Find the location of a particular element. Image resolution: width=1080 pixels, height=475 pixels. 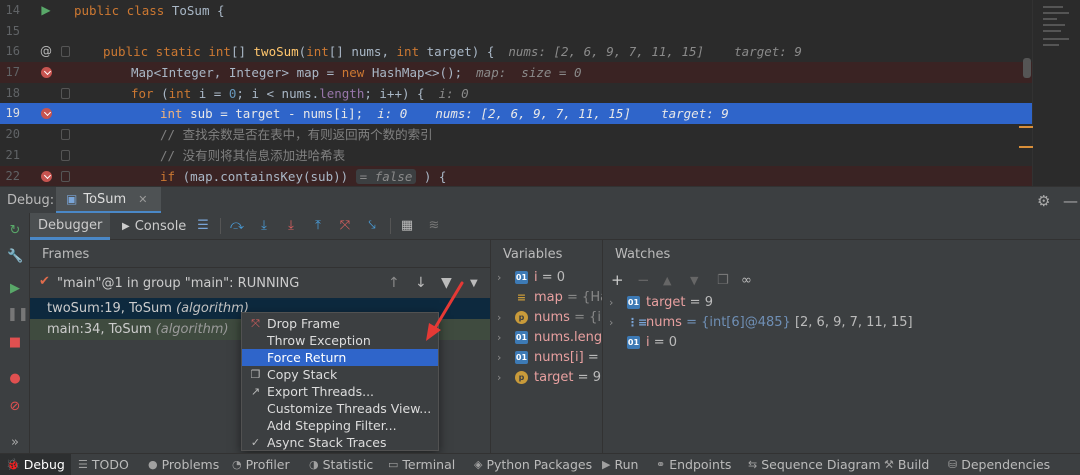

mute-breakpoints-icon: ⊘ is located at coordinates (15, 407).